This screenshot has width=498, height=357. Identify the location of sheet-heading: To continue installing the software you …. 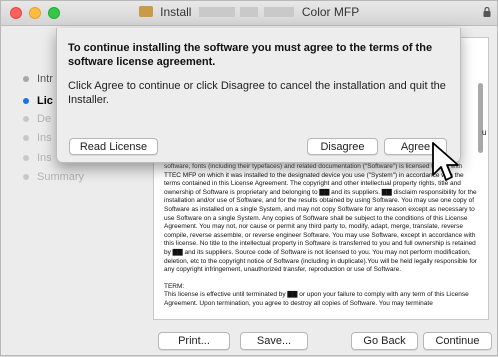
(250, 55).